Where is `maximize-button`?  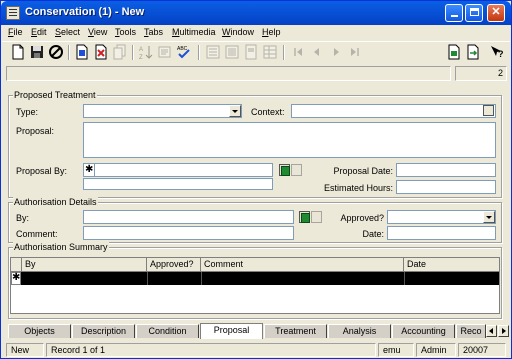
maximize-button is located at coordinates (474, 13).